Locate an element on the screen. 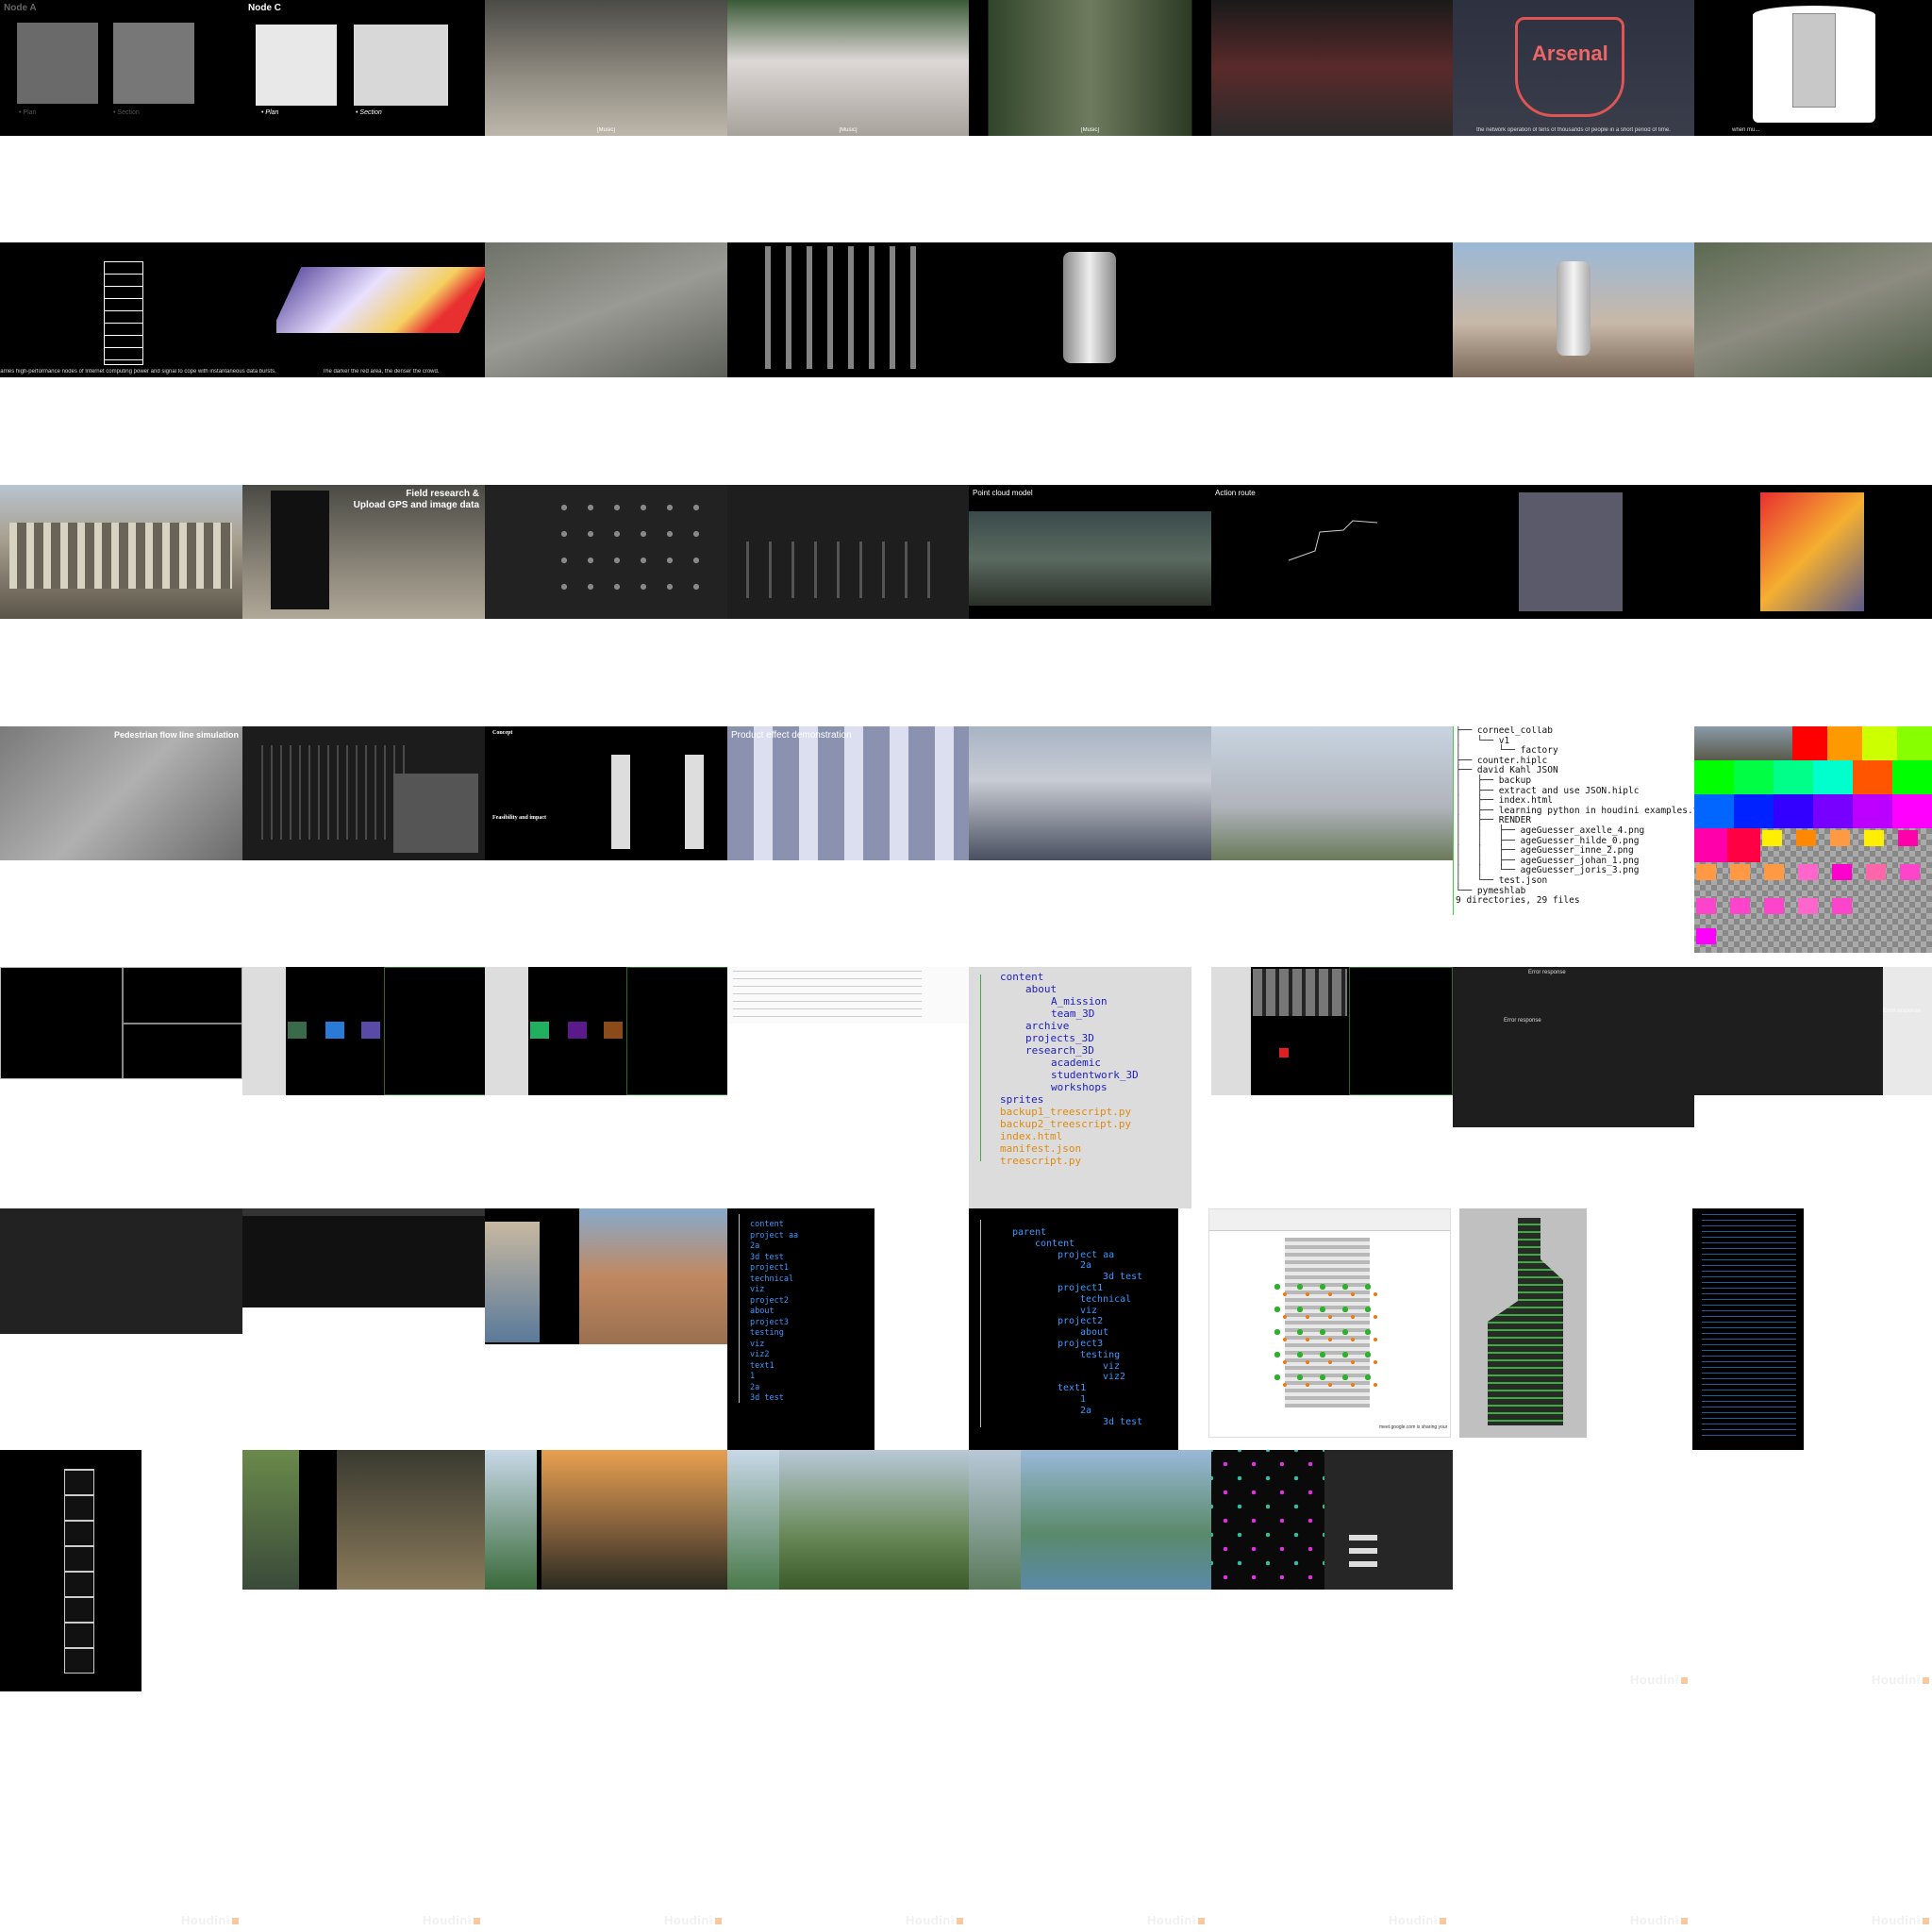  tree-item: archive is located at coordinates (1057, 1026).